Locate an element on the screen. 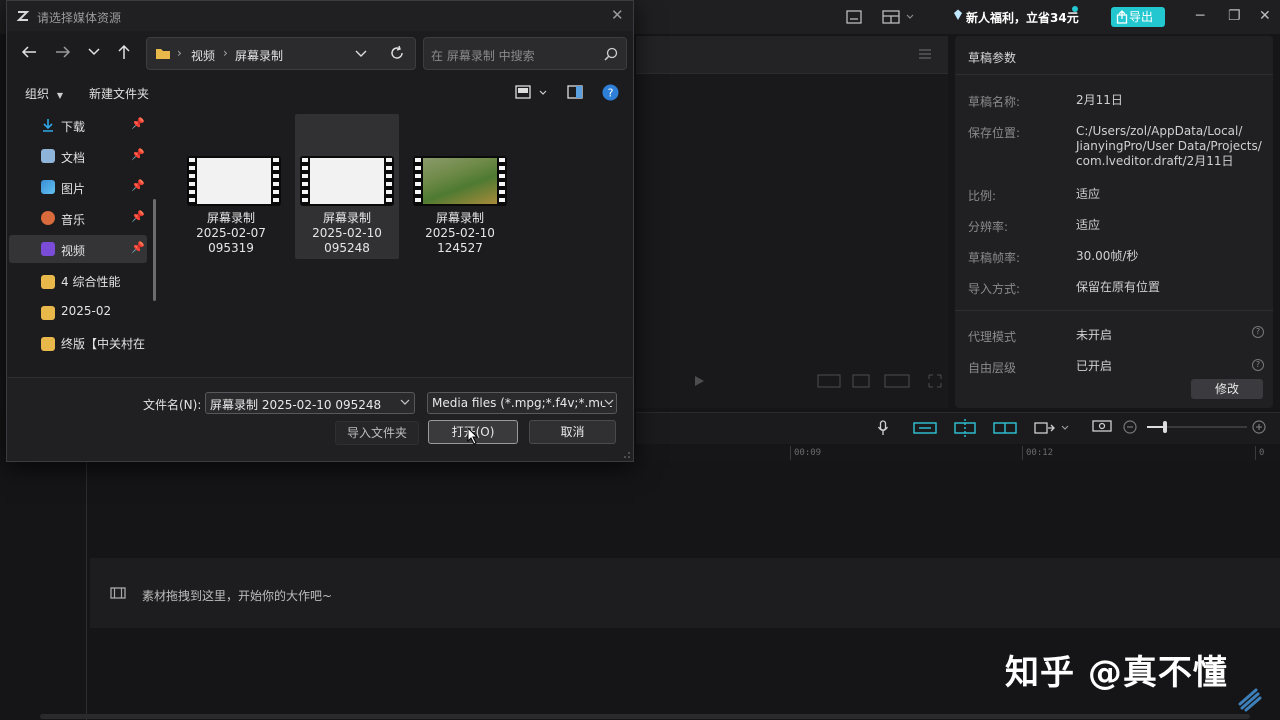 This screenshot has width=1280, height=720. filetype-select: Media files (*.mpg;*.f4v;*.mov is located at coordinates (522, 403).